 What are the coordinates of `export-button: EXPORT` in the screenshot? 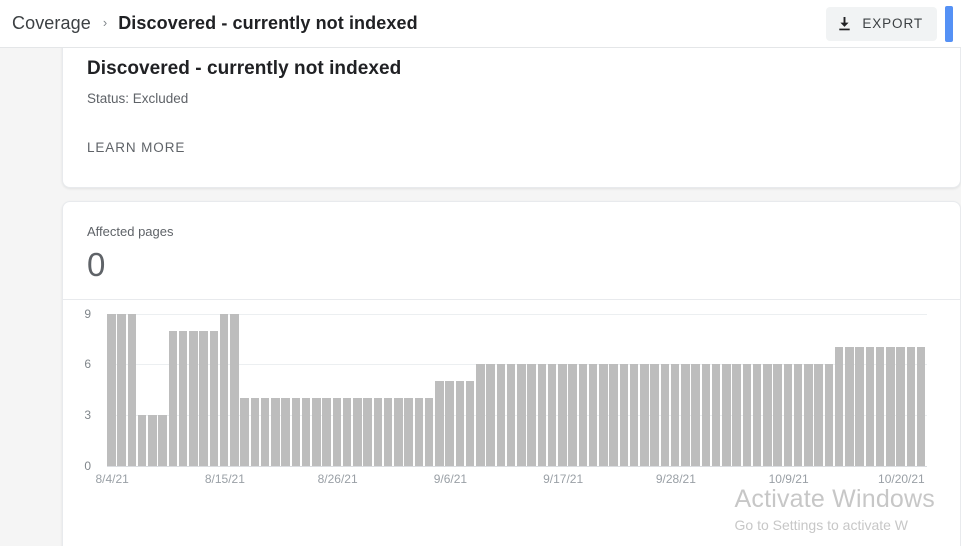 It's located at (881, 23).